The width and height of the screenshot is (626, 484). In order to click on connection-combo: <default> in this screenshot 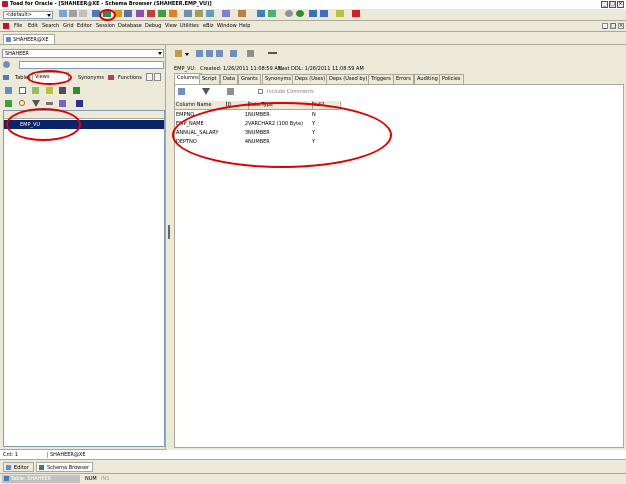, I will do `click(28, 15)`.